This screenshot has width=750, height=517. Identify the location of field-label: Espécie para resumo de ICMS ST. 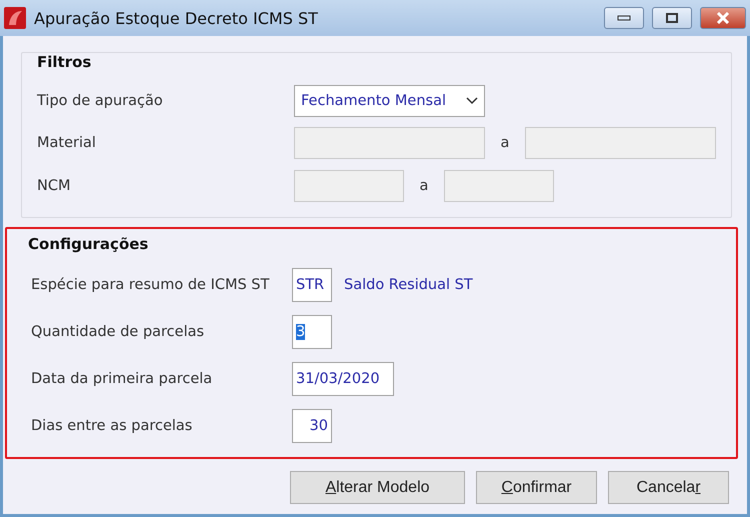
(150, 284).